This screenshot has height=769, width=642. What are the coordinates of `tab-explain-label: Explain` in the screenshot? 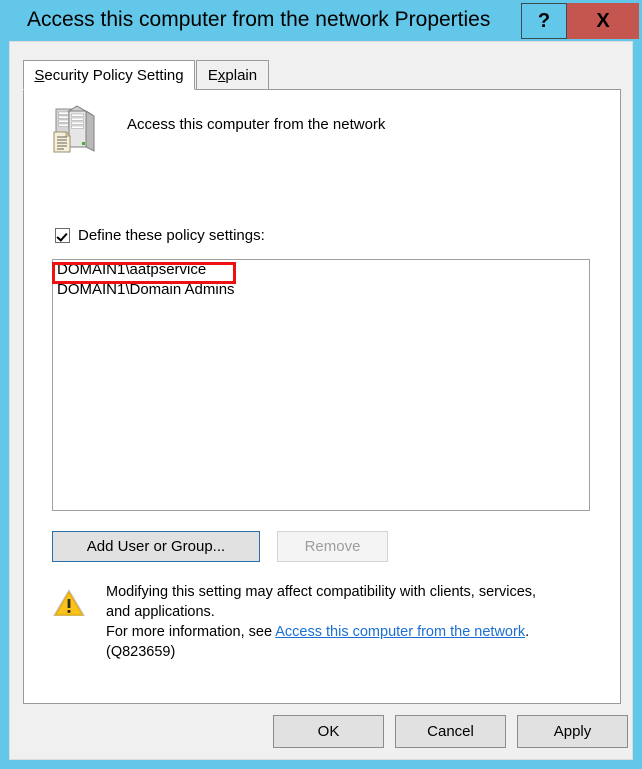 It's located at (232, 75).